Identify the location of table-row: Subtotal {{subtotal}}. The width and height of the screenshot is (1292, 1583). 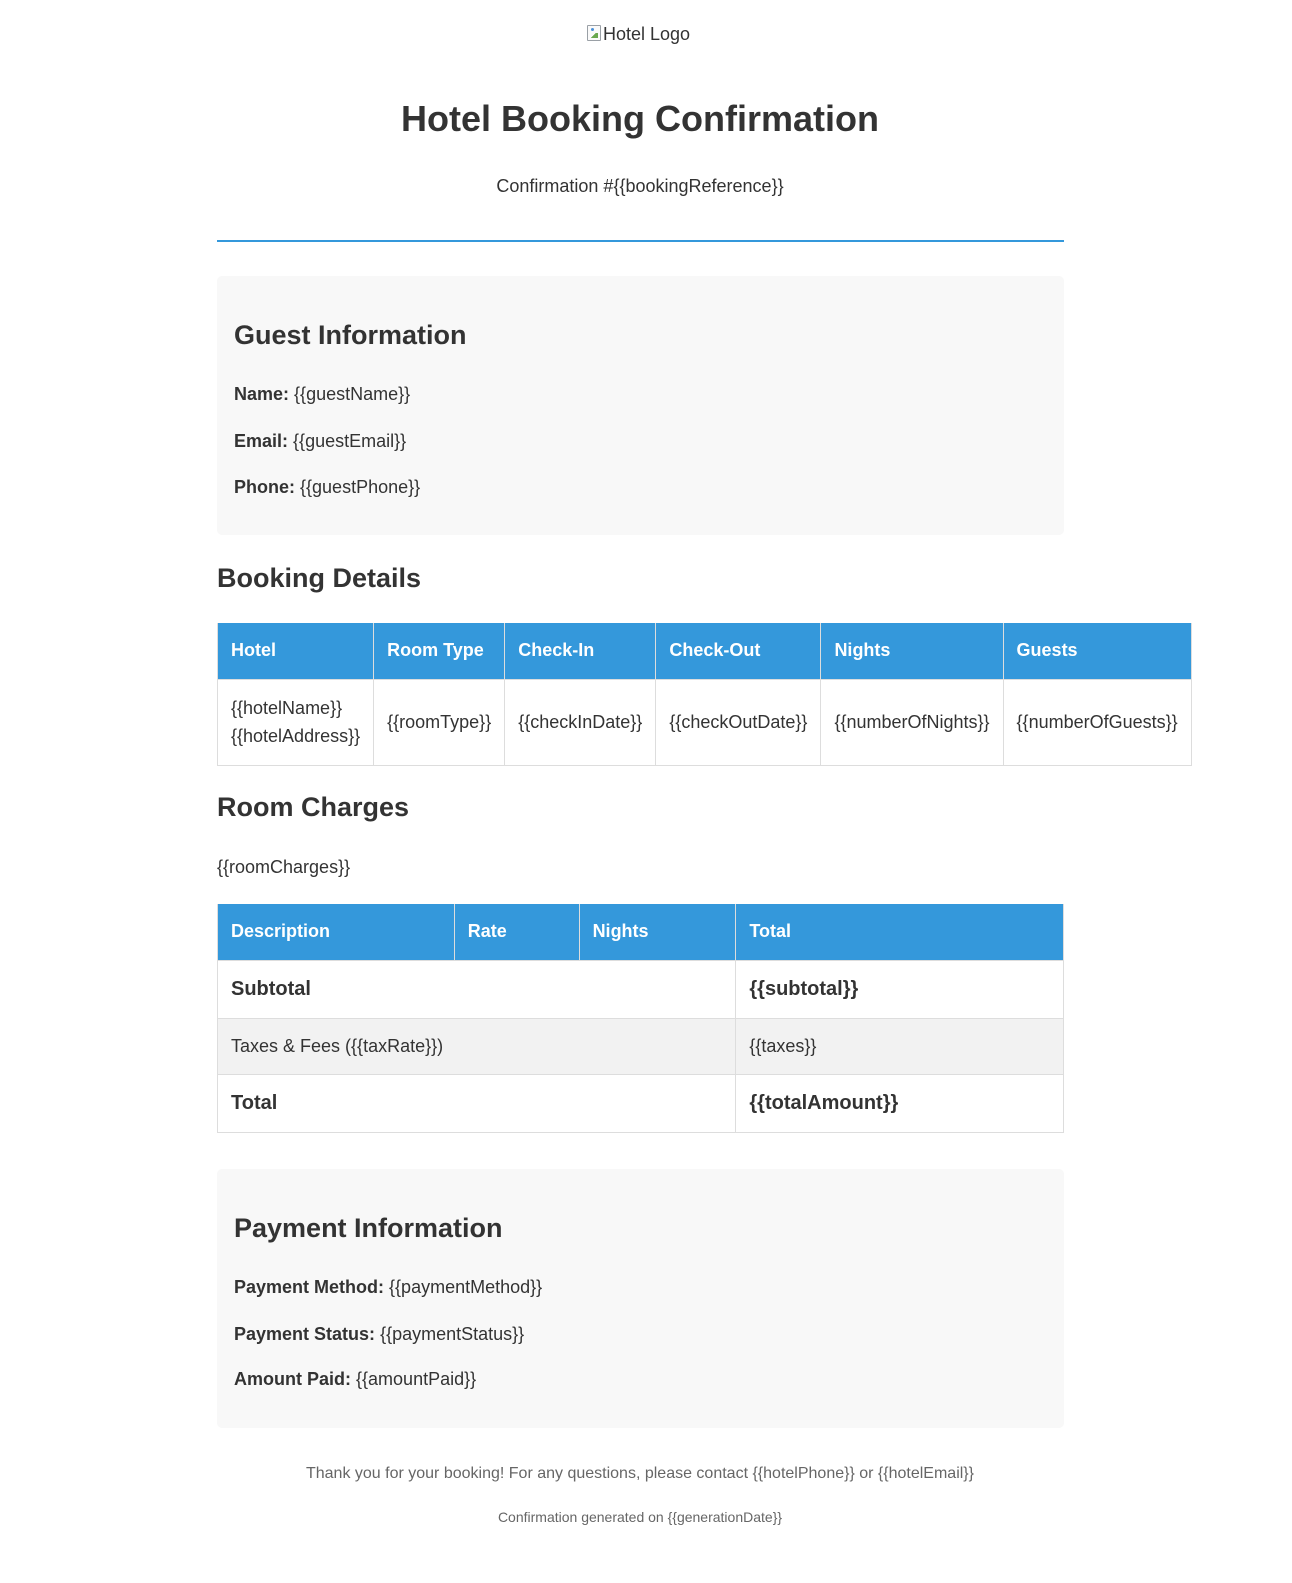
(640, 989).